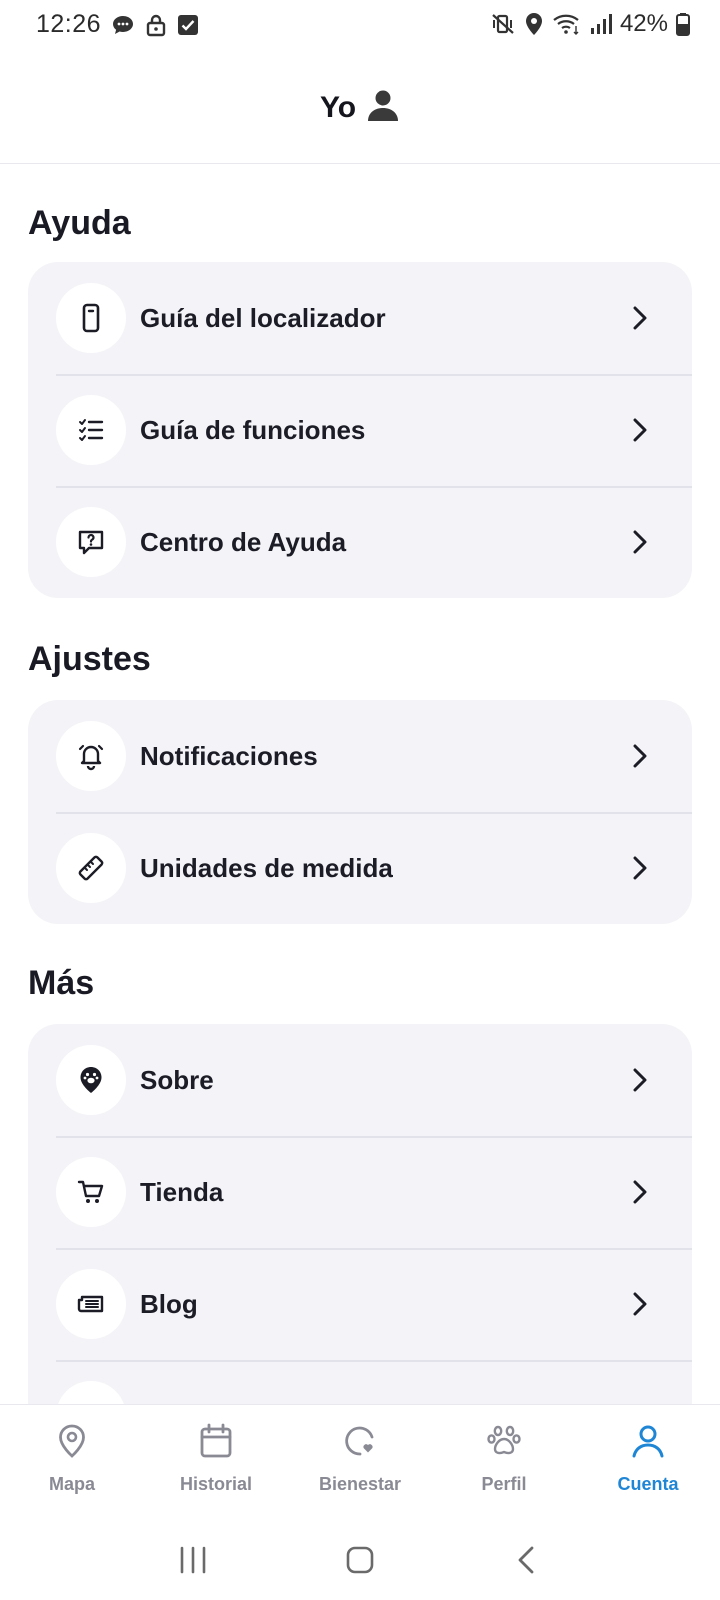  I want to click on battery-percent: 42%, so click(643, 23).